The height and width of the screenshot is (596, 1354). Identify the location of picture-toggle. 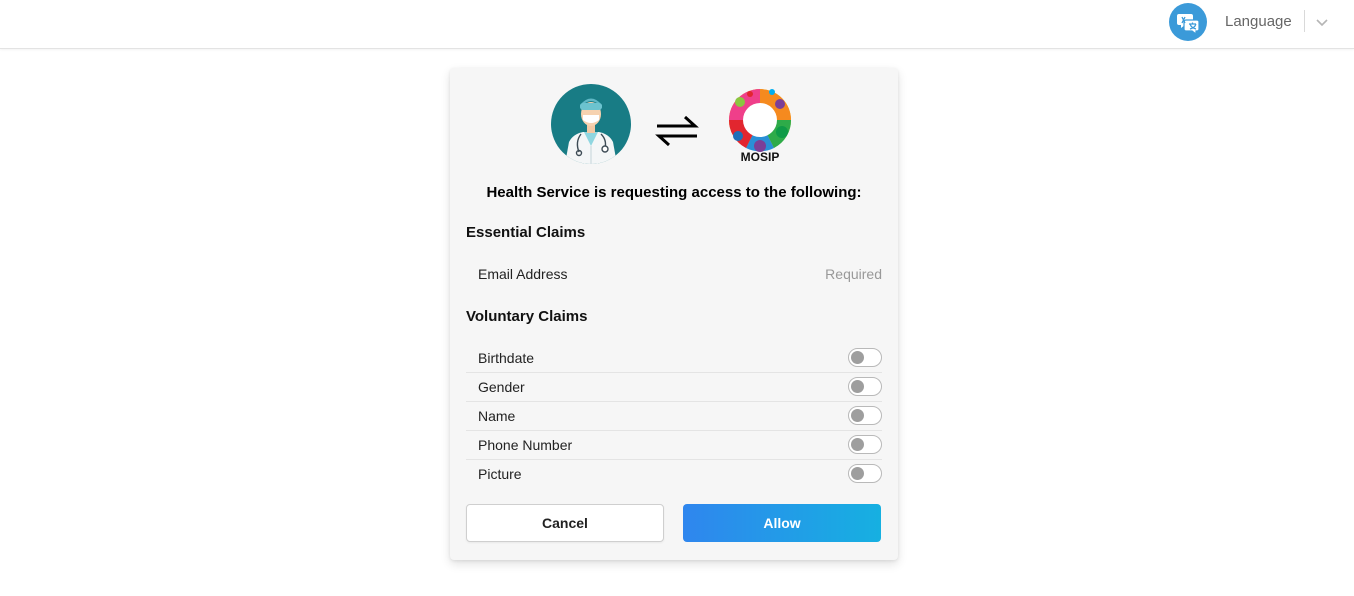
(865, 473).